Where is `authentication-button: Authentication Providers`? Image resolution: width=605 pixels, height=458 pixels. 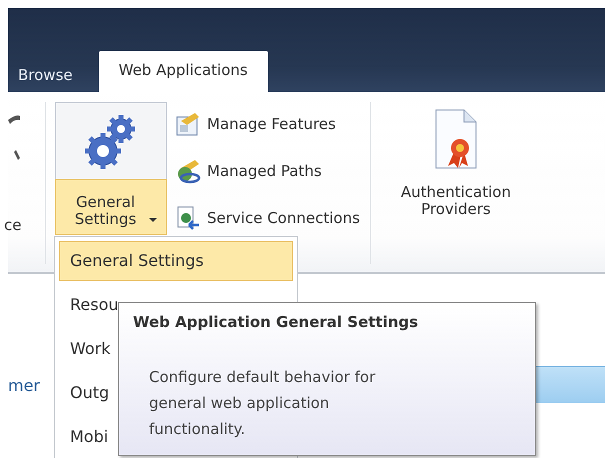
authentication-button: Authentication Providers is located at coordinates (455, 160).